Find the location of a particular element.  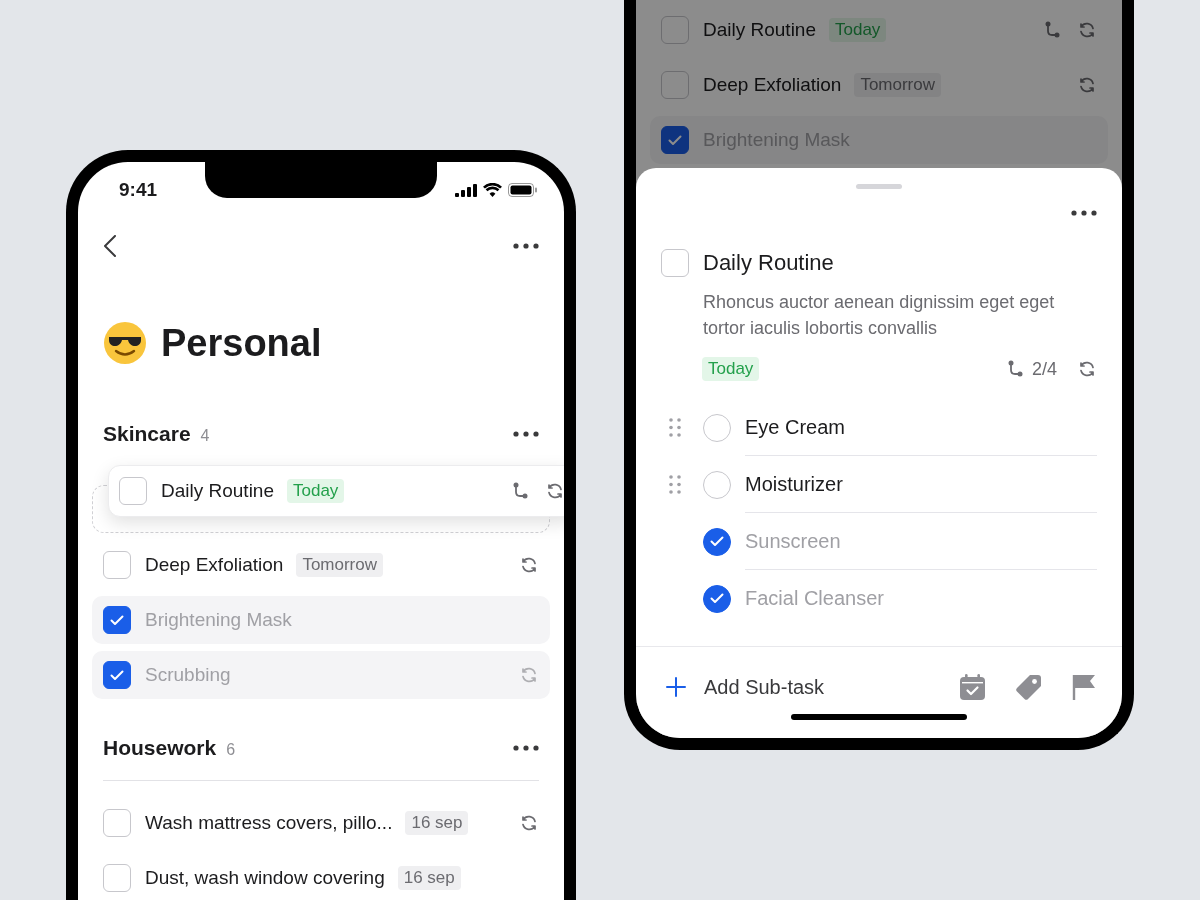

dragged-task-card: Daily Routine Today is located at coordinates (336, 491).